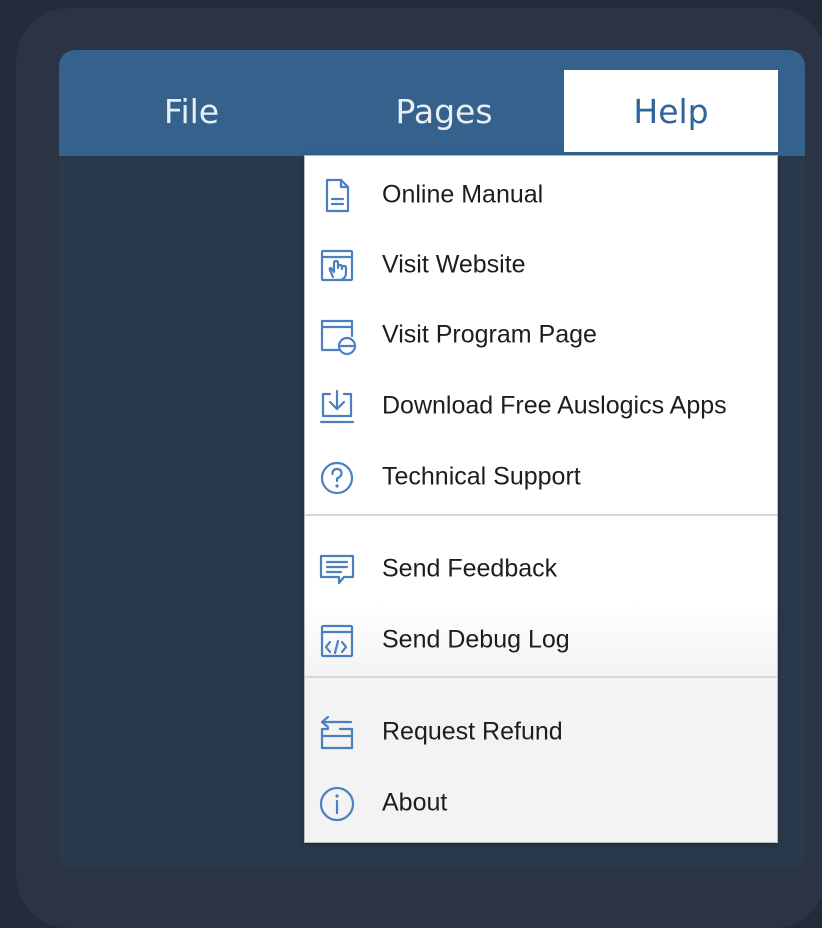 The image size is (822, 928). I want to click on menu-item-online-manual: Online Manual, so click(541, 195).